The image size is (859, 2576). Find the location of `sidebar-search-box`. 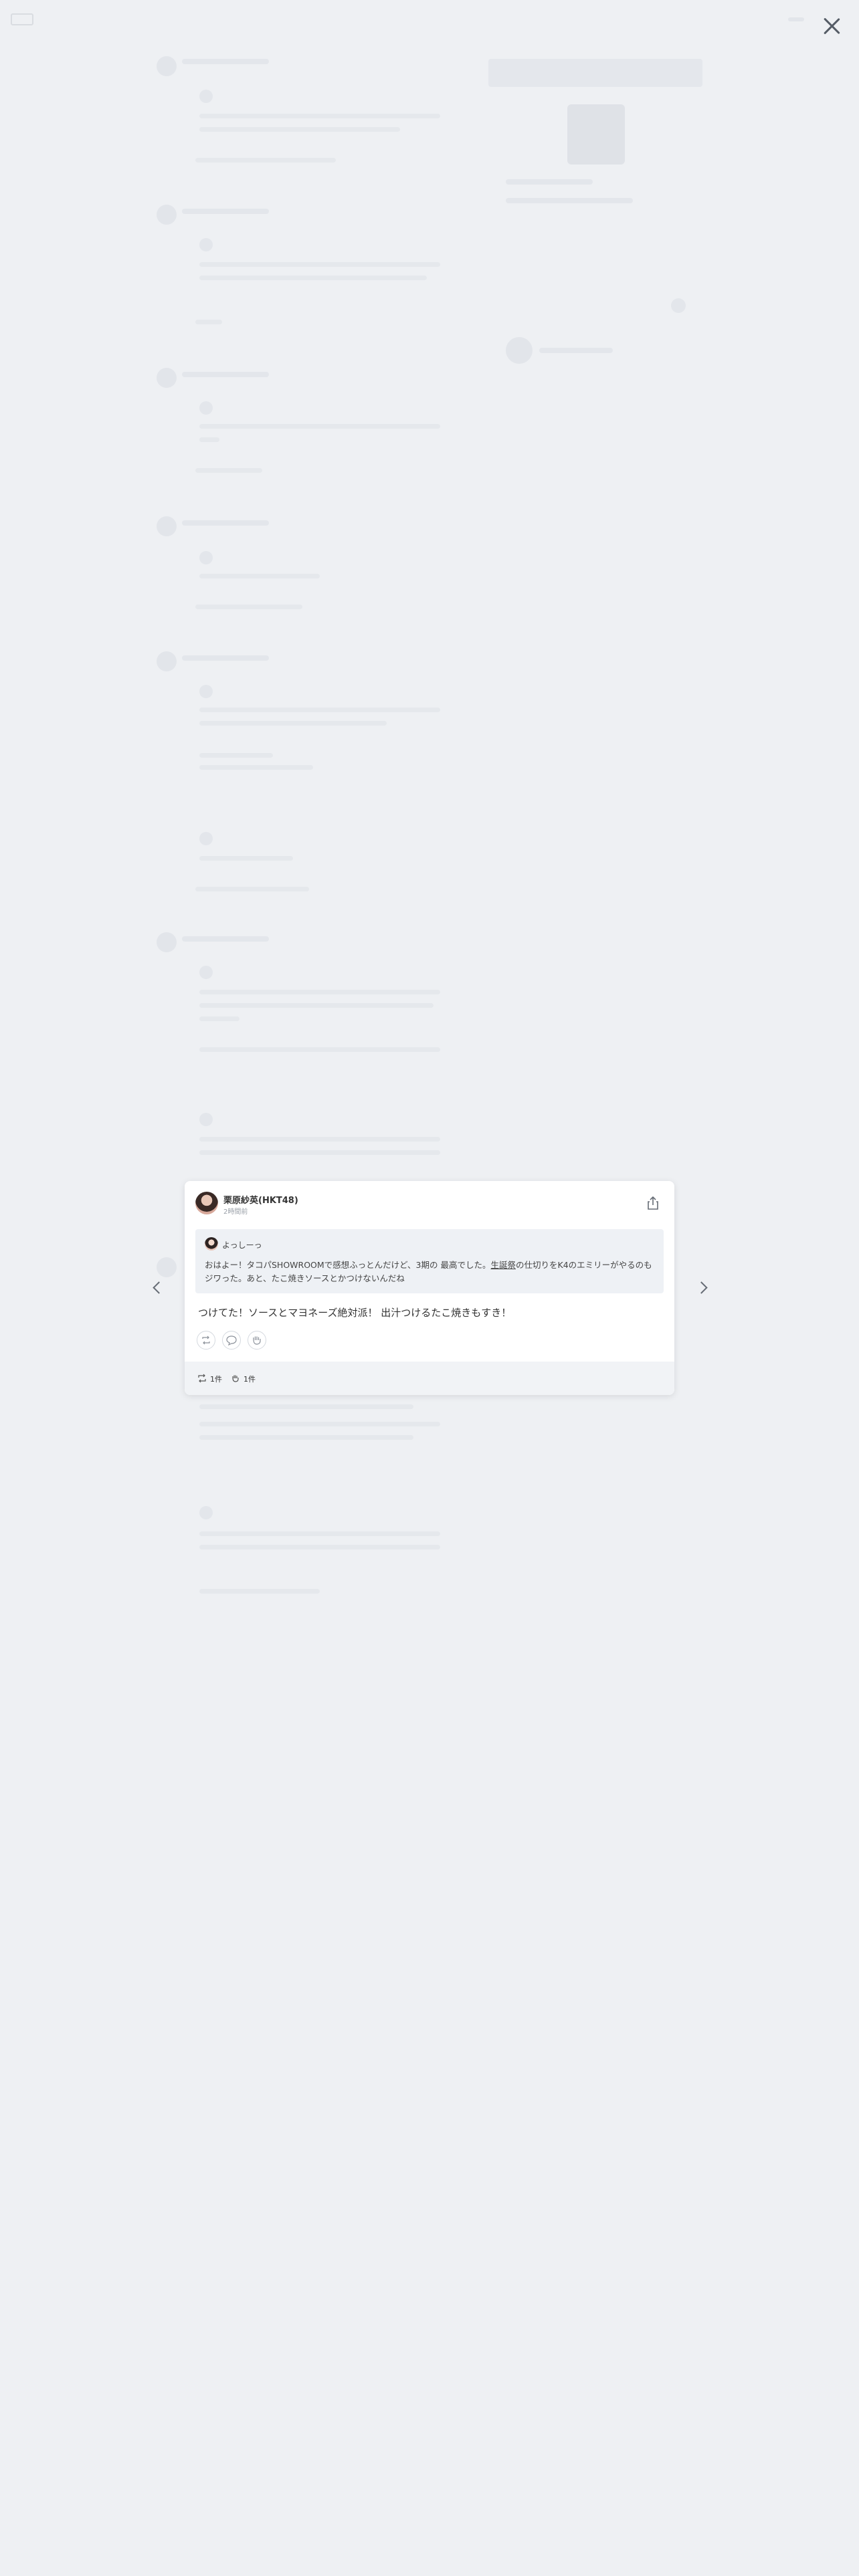

sidebar-search-box is located at coordinates (595, 73).